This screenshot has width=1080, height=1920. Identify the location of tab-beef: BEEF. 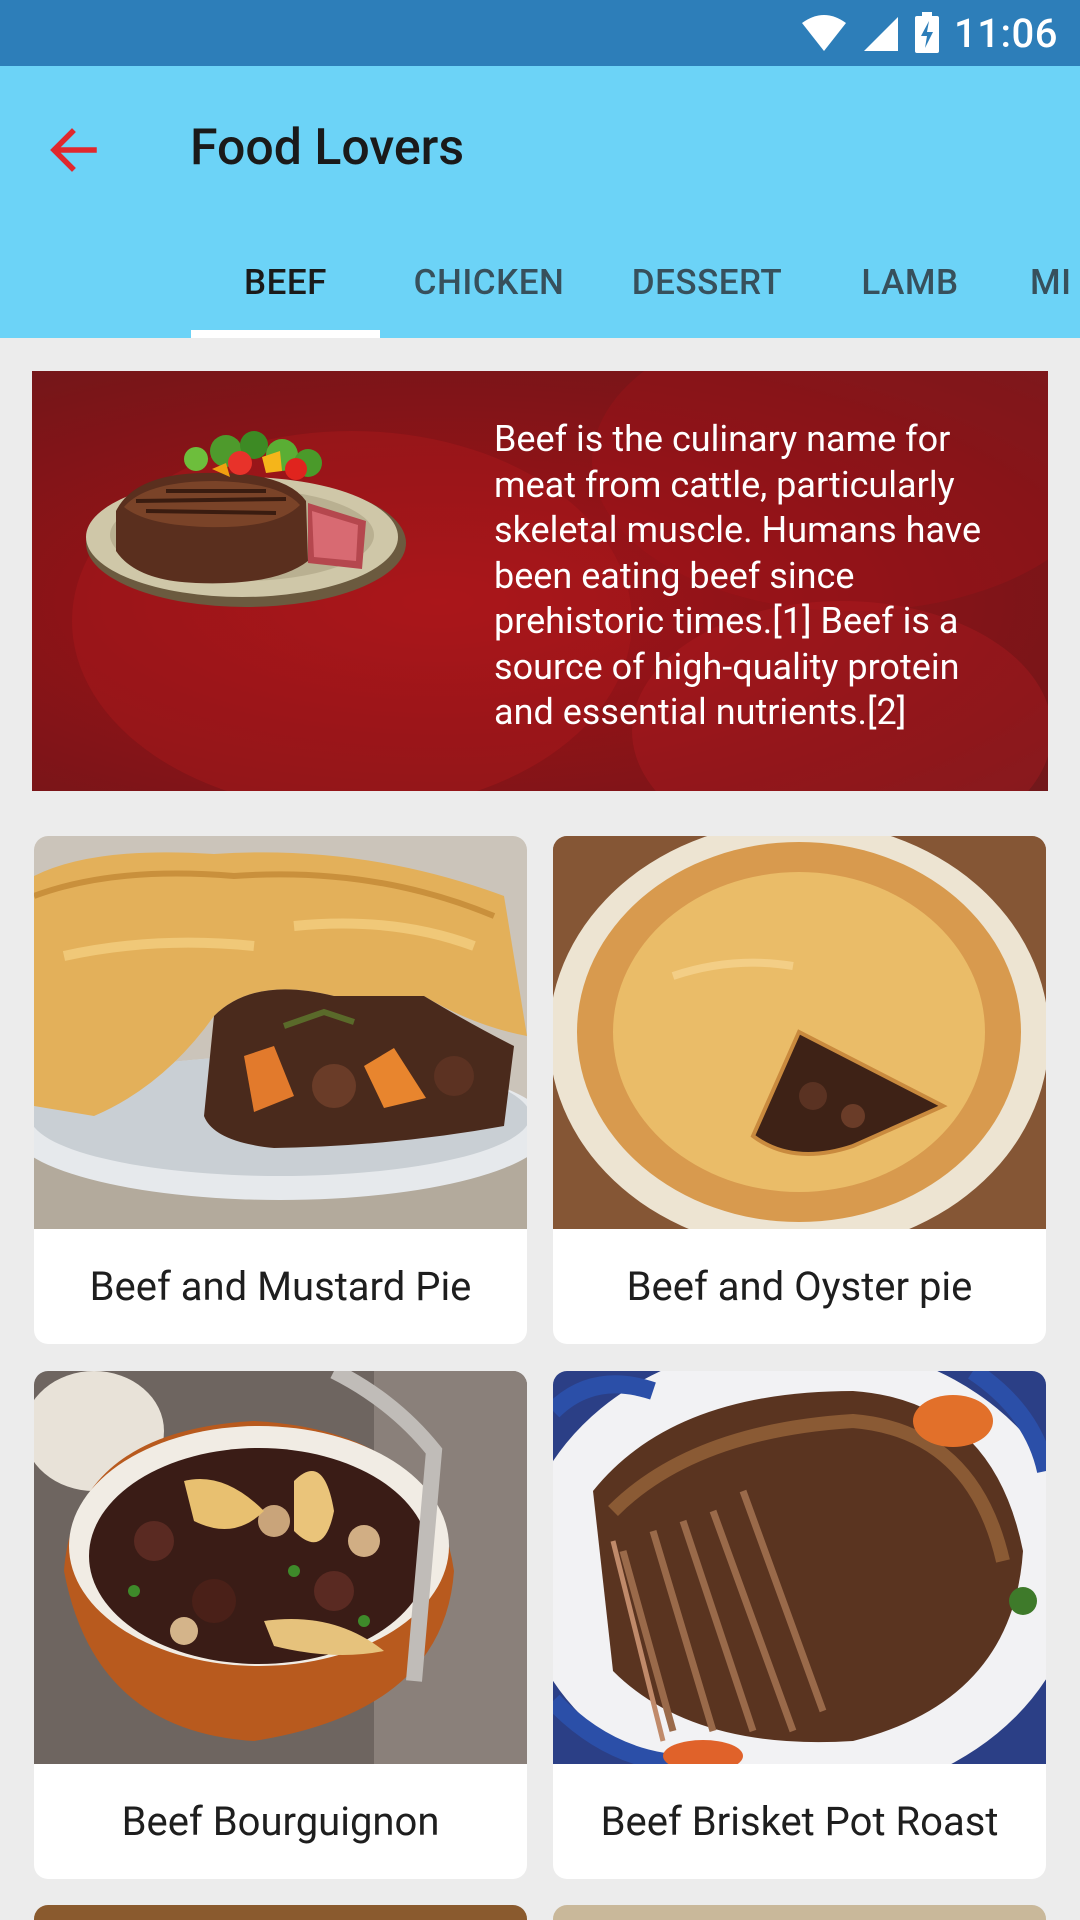
(285, 282).